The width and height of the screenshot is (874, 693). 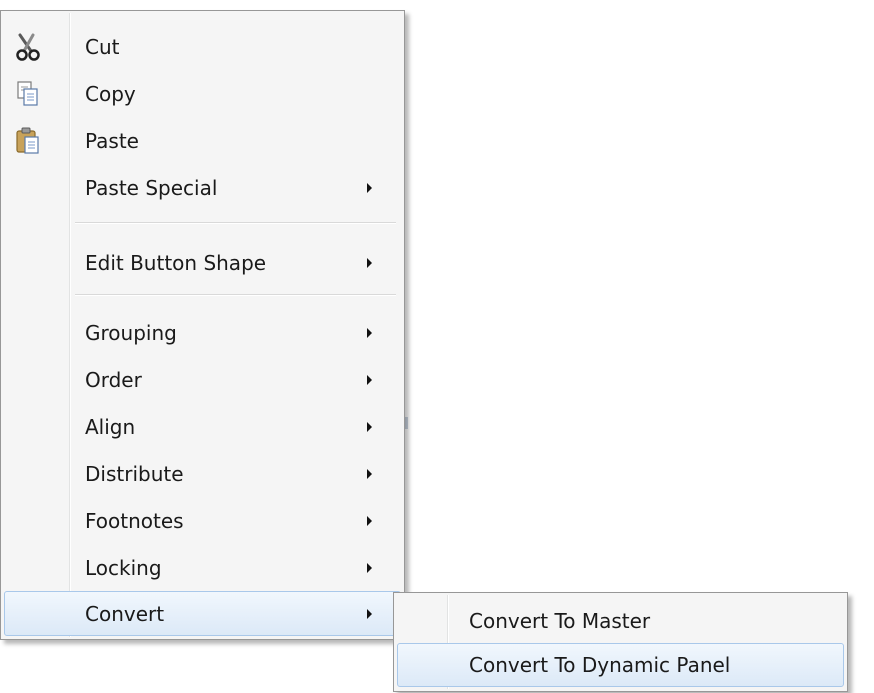 I want to click on menu-item-label: Paste Special, so click(x=151, y=187).